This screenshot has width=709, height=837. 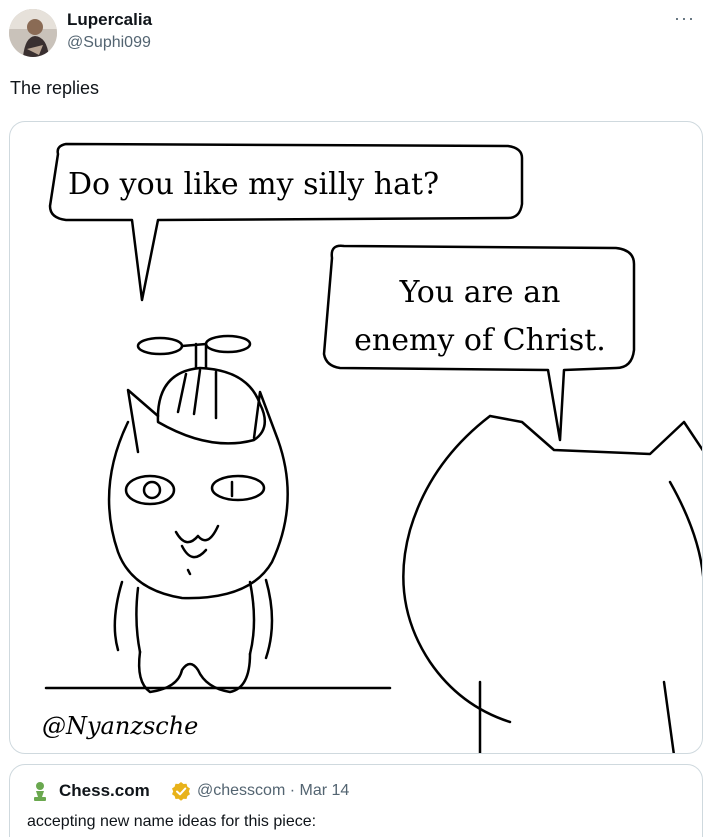 What do you see at coordinates (480, 292) in the screenshot?
I see `bubble-right-text-line1: You are an` at bounding box center [480, 292].